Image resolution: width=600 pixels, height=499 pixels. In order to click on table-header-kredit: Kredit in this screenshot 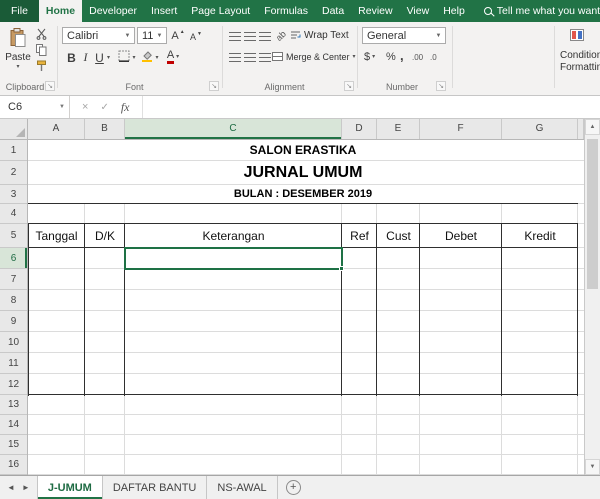, I will do `click(540, 236)`.